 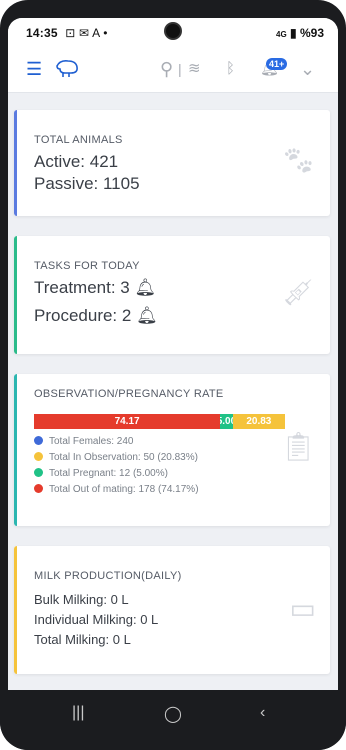 I want to click on status-bar: 14:35 ⊡ ✉ A • 4G ▮ %93, so click(x=173, y=33).